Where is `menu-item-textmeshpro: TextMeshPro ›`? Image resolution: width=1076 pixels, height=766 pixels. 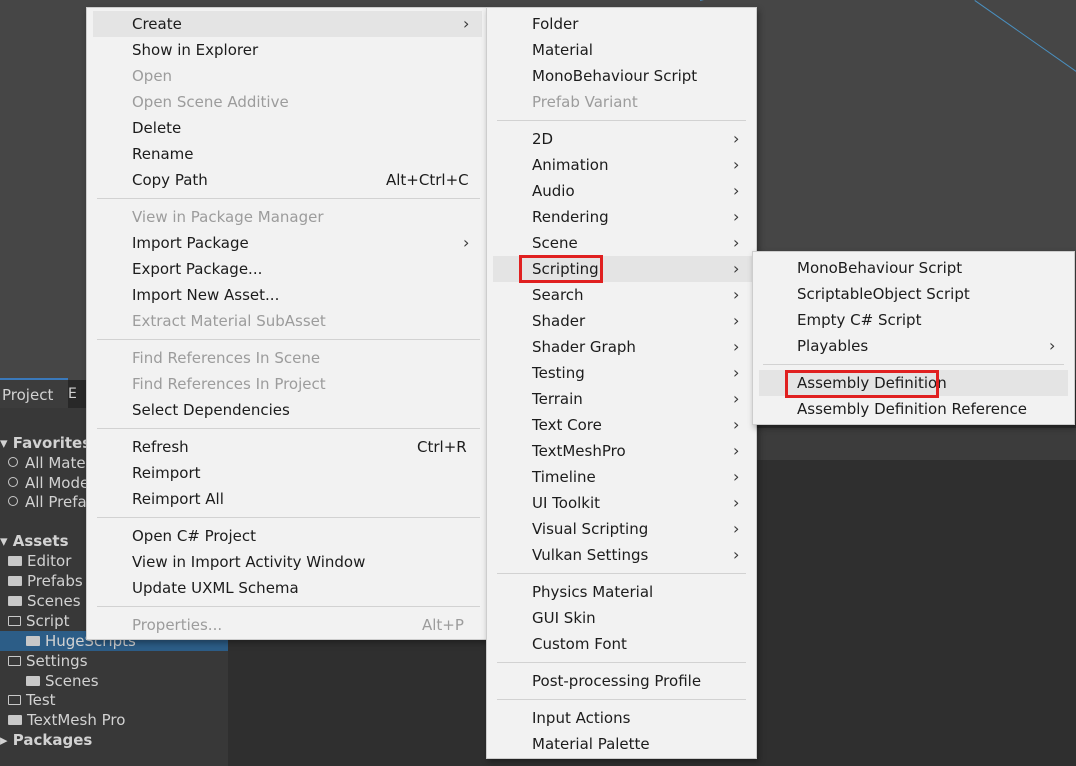
menu-item-textmeshpro: TextMeshPro › is located at coordinates (622, 451).